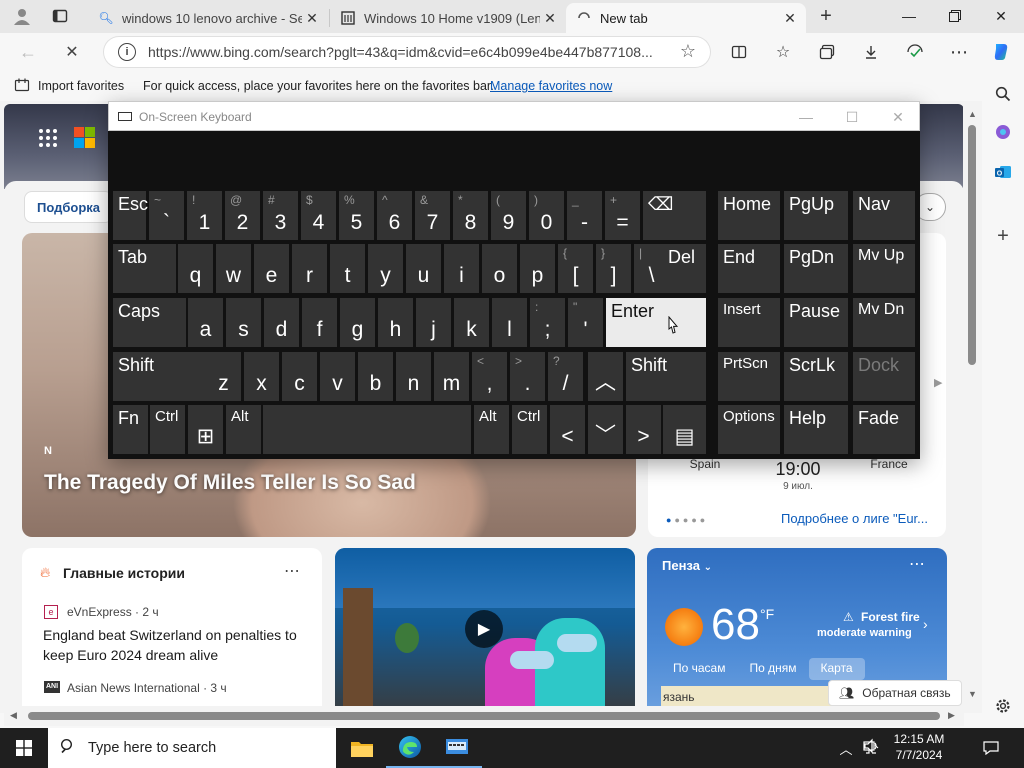 The height and width of the screenshot is (768, 1024). Describe the element at coordinates (749, 429) in the screenshot. I see `key-options: Options` at that location.